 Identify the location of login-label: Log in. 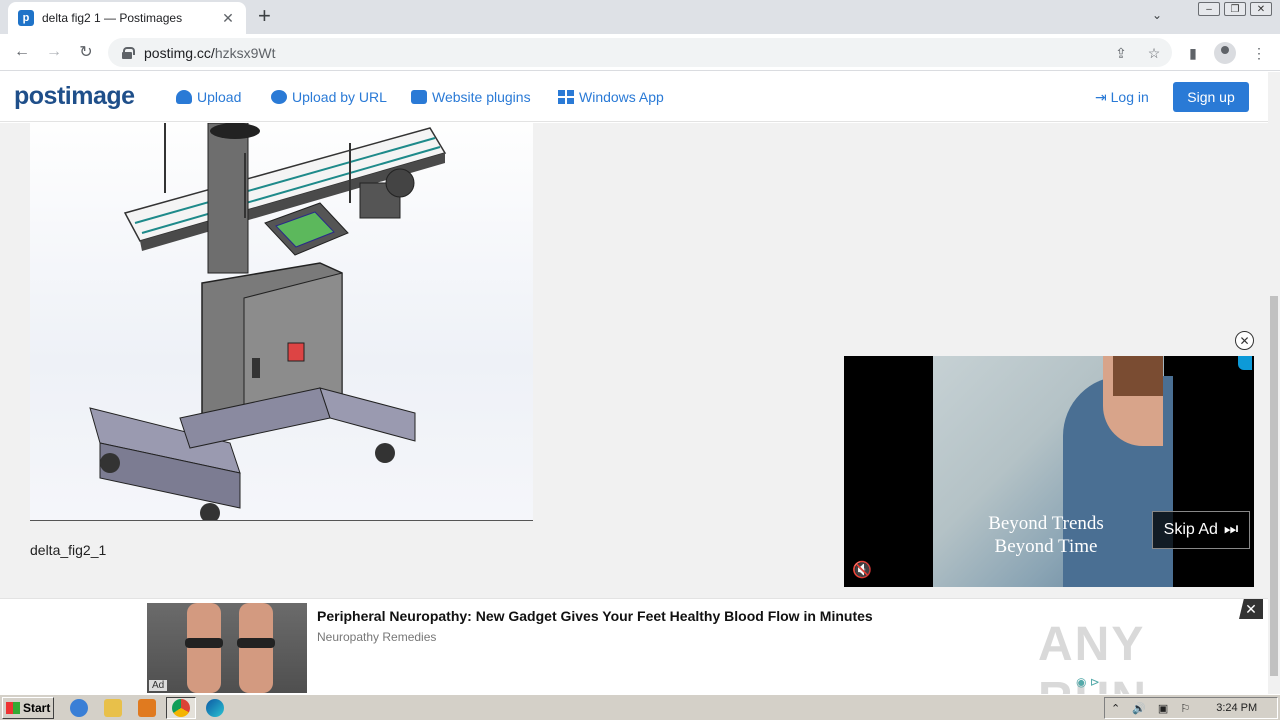
(1129, 97).